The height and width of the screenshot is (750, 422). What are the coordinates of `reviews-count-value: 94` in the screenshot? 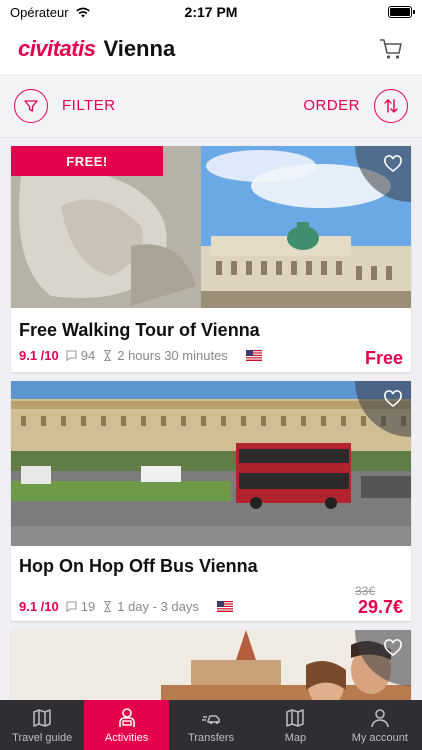 It's located at (88, 355).